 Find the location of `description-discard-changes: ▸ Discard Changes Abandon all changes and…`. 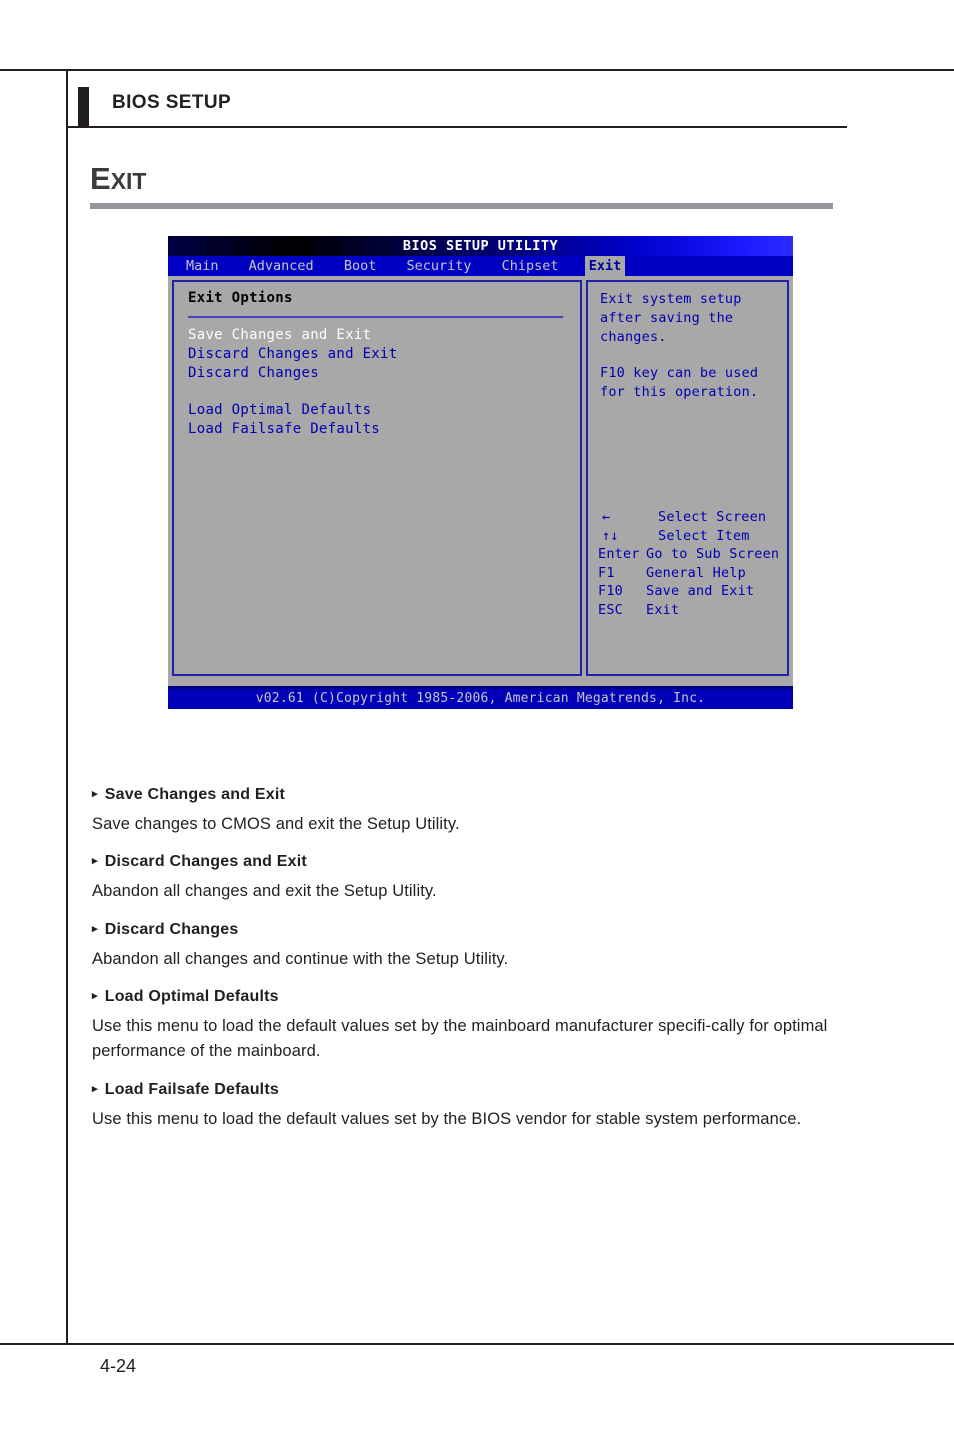

description-discard-changes: ▸ Discard Changes Abandon all changes and… is located at coordinates (472, 946).